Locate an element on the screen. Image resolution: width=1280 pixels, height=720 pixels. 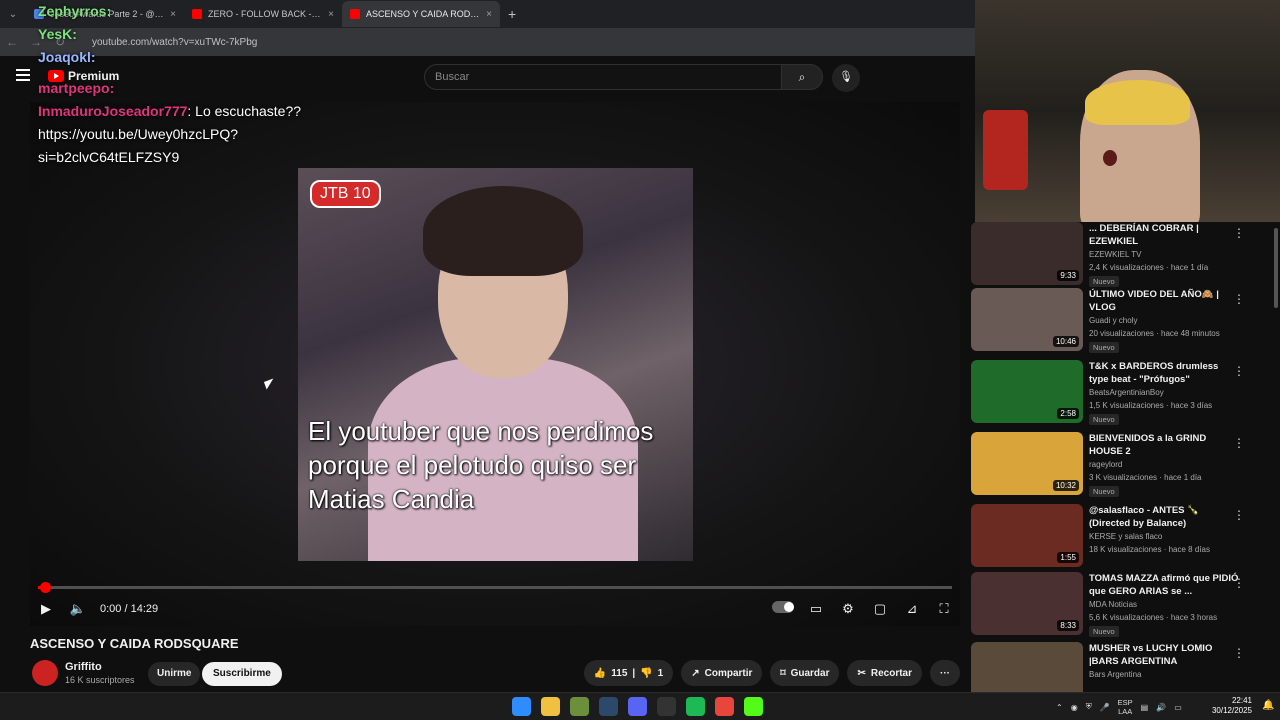
network-icon: ◉ is located at coordinates (1074, 707).